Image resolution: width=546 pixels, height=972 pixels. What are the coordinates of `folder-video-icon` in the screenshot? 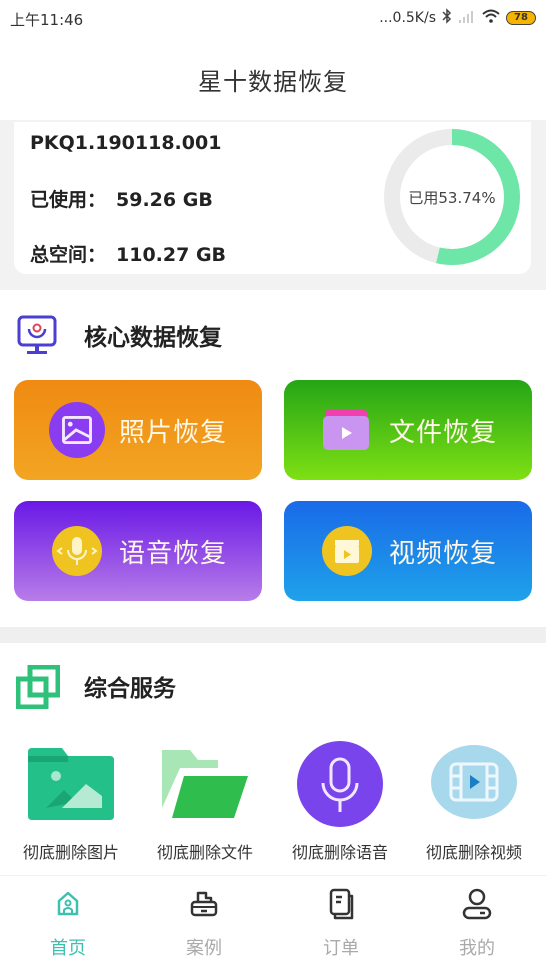 It's located at (347, 430).